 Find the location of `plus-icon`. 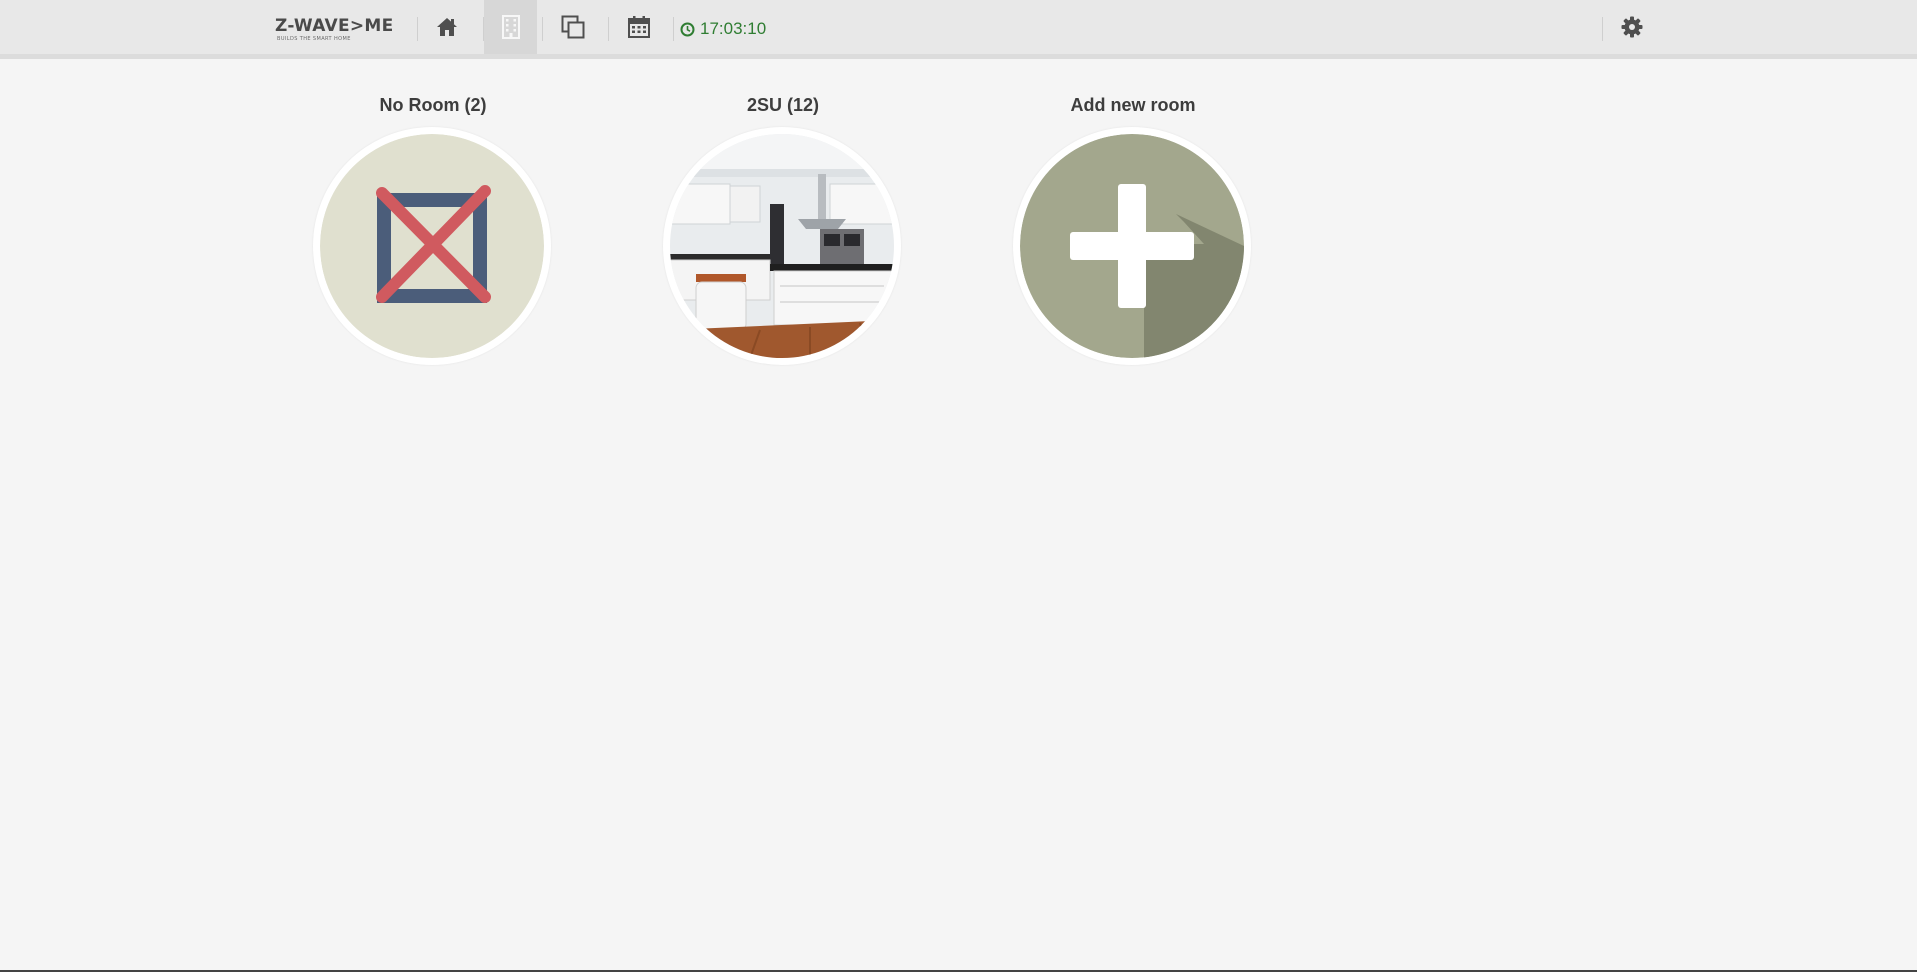

plus-icon is located at coordinates (1132, 246).